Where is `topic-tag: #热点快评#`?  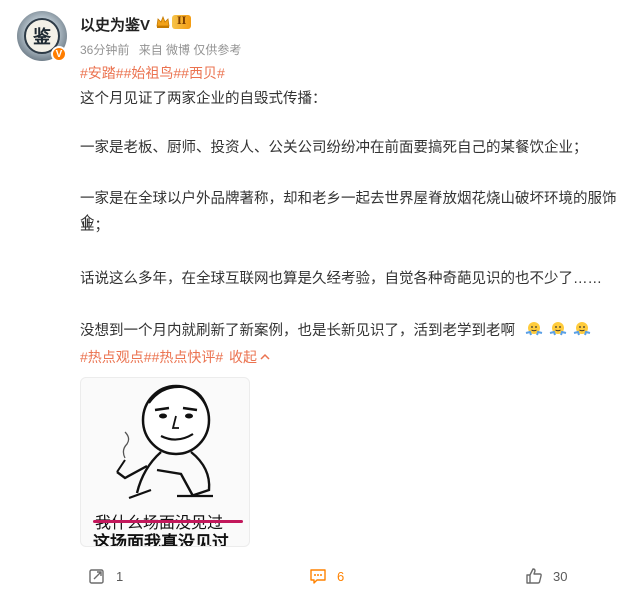 topic-tag: #热点快评# is located at coordinates (188, 357).